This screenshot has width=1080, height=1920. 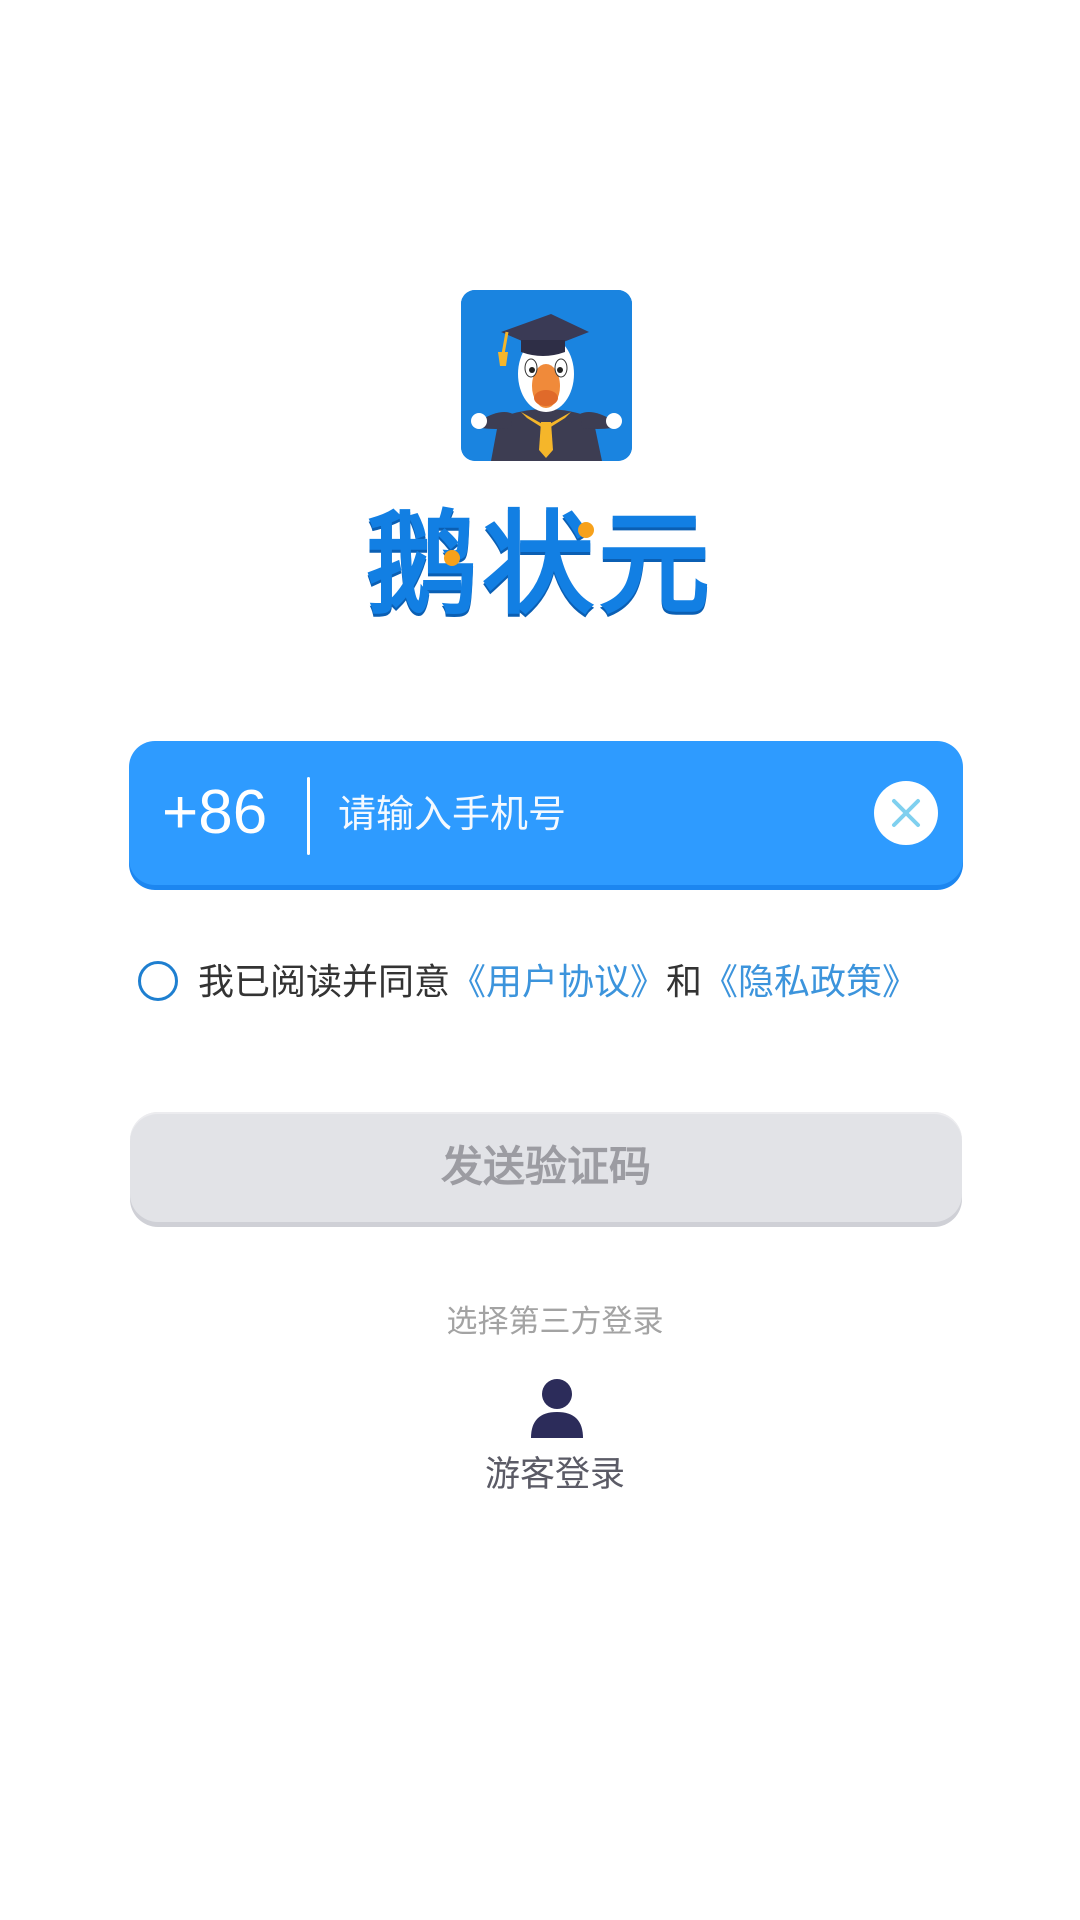 What do you see at coordinates (546, 1167) in the screenshot?
I see `send-code-button: 发送验证码` at bounding box center [546, 1167].